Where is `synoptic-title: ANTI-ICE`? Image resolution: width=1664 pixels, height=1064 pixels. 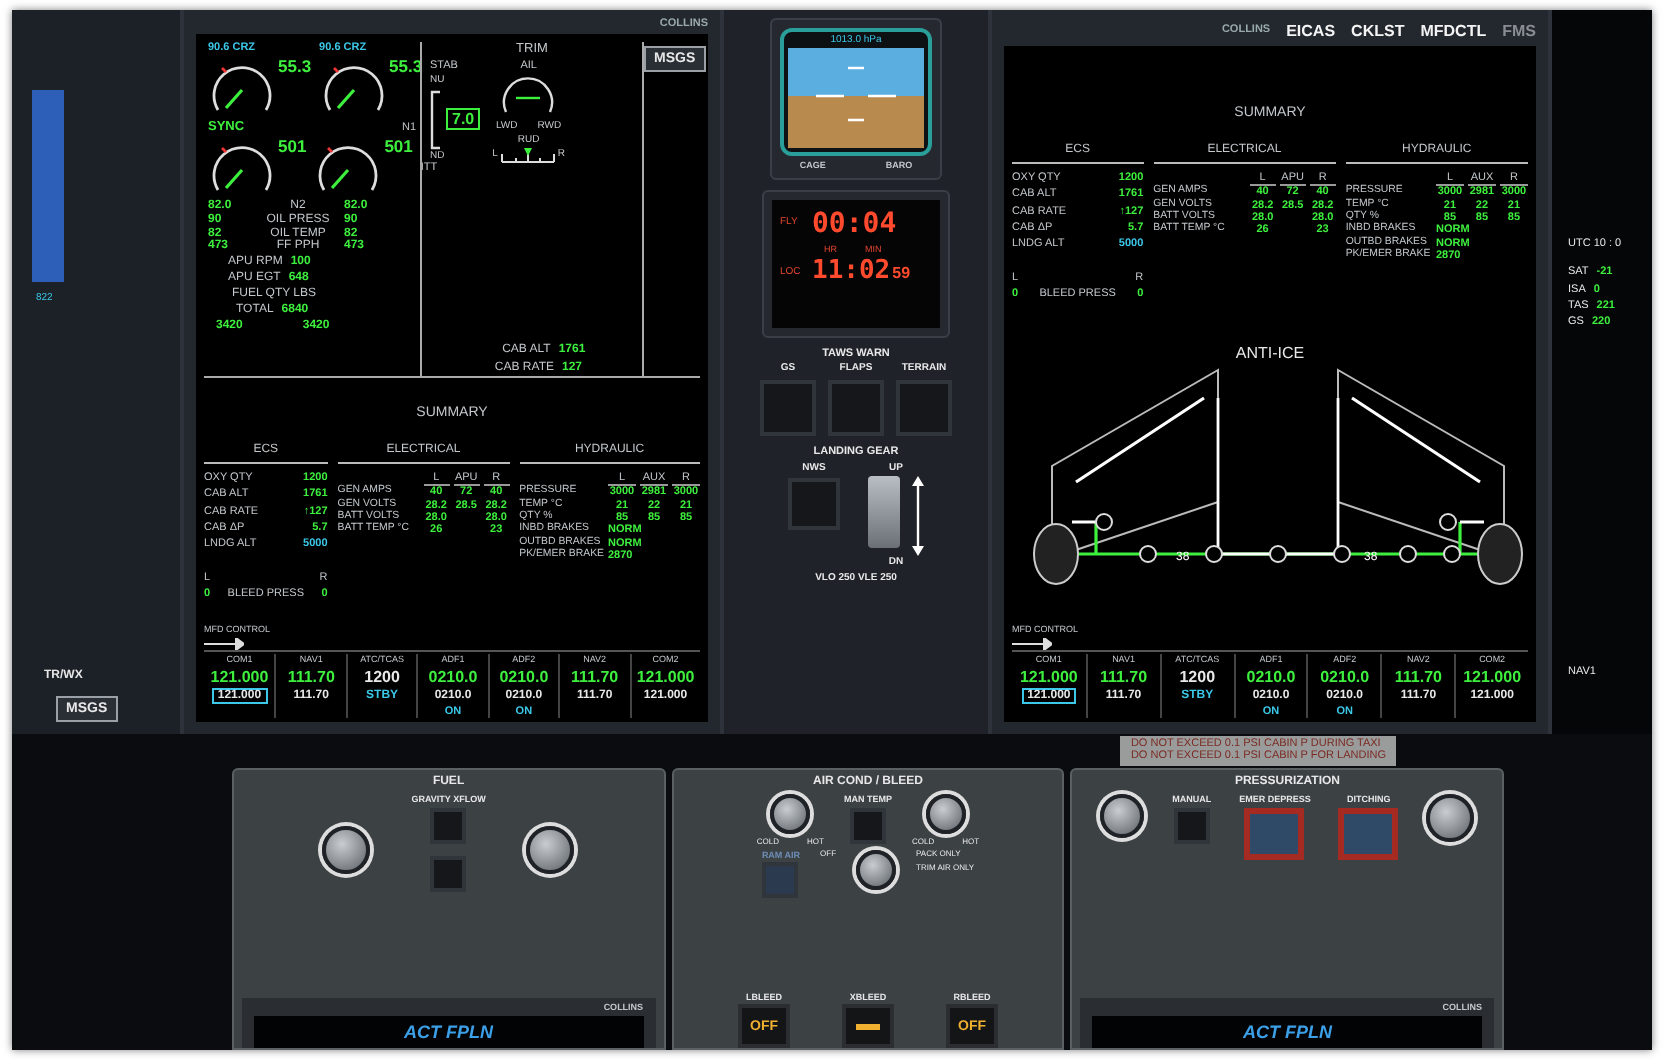
synoptic-title: ANTI-ICE is located at coordinates (1270, 353).